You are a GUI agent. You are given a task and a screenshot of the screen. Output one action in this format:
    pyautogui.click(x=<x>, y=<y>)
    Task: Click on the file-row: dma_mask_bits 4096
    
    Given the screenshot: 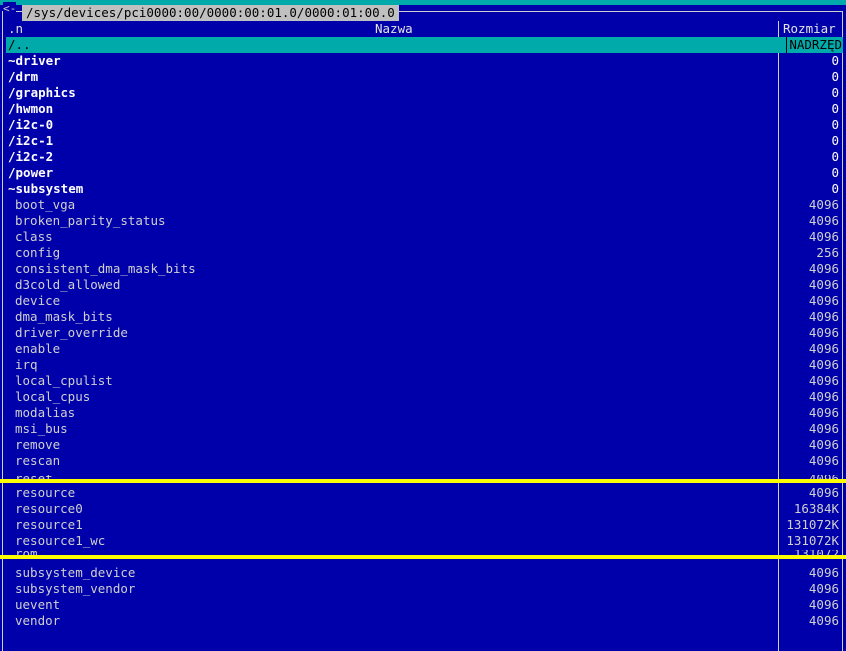 What is the action you would take?
    pyautogui.click(x=424, y=317)
    